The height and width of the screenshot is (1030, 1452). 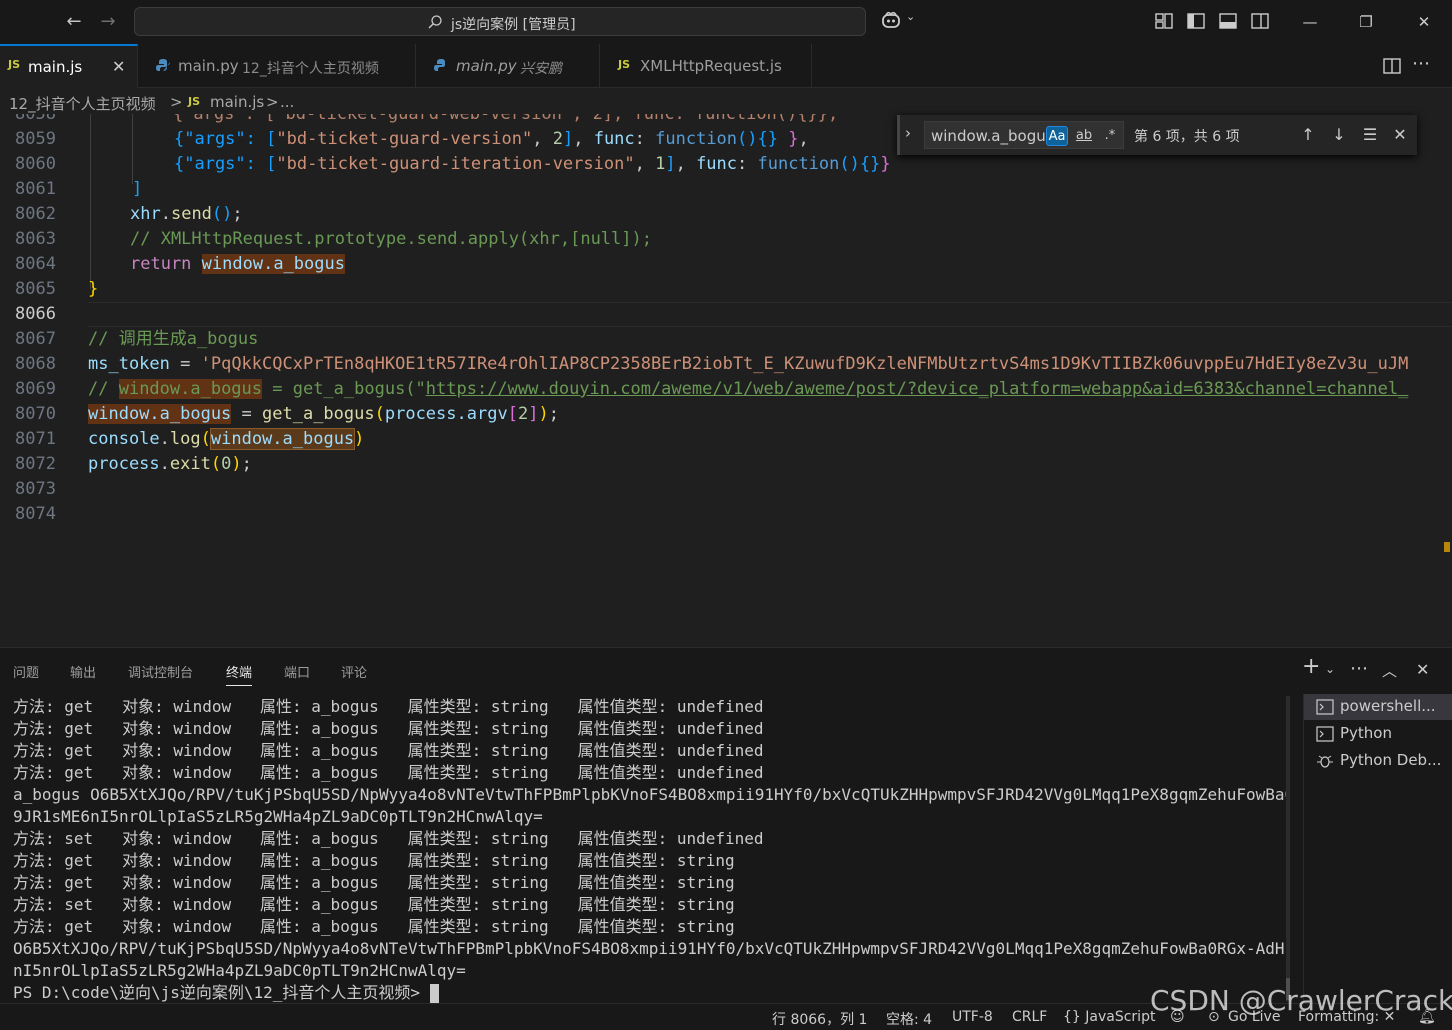 What do you see at coordinates (74, 22) in the screenshot?
I see `back-arrow-icon: ←` at bounding box center [74, 22].